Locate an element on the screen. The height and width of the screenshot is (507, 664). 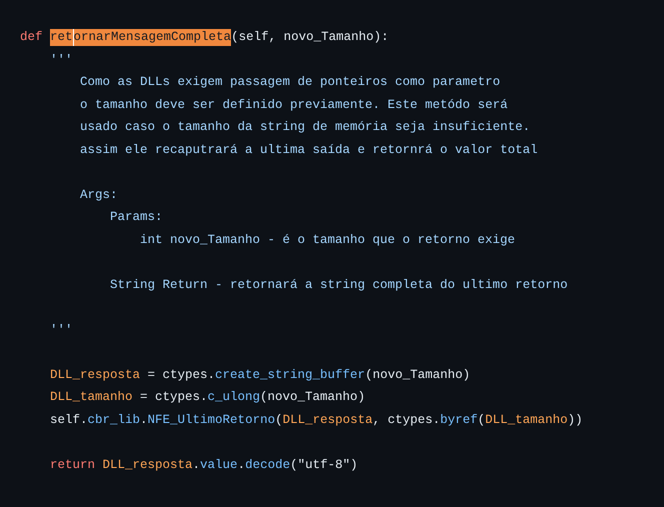
keyword-text: return is located at coordinates (73, 465).